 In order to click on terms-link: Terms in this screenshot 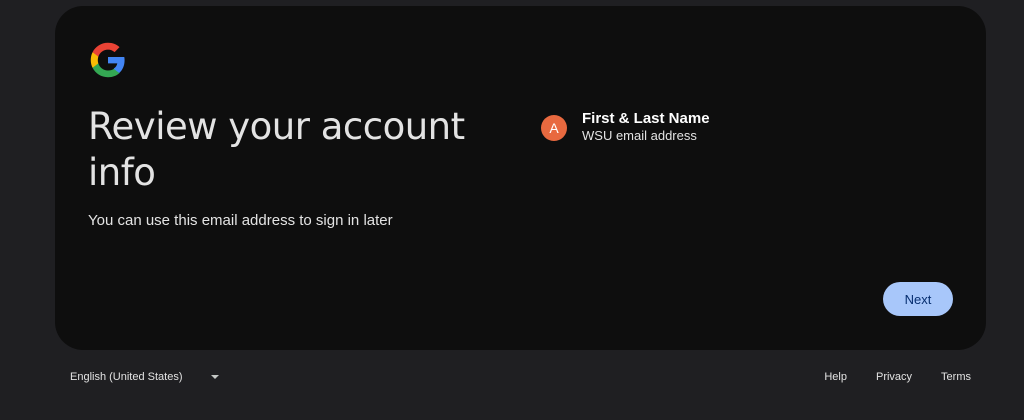, I will do `click(956, 377)`.